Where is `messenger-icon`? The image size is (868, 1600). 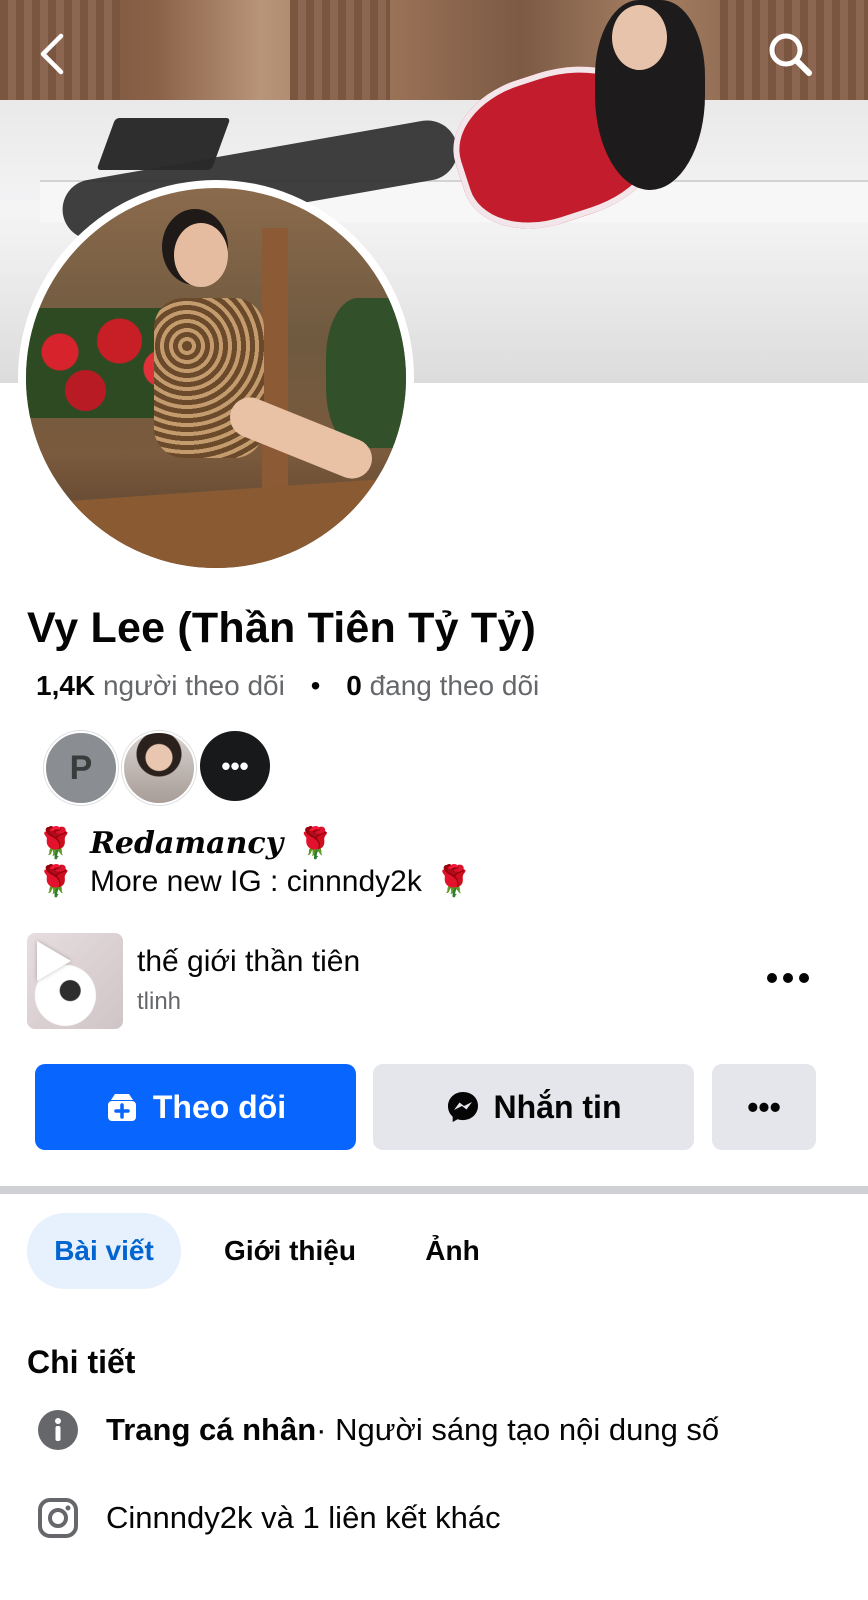
messenger-icon is located at coordinates (463, 1107).